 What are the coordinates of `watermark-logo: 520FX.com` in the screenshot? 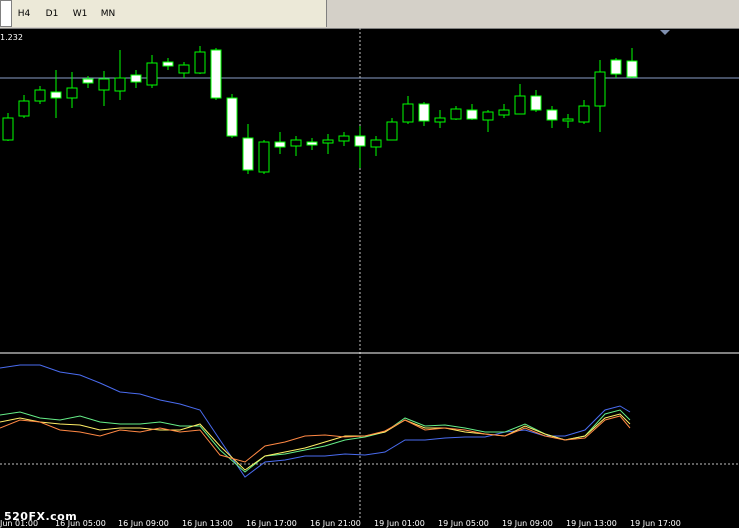 It's located at (41, 516).